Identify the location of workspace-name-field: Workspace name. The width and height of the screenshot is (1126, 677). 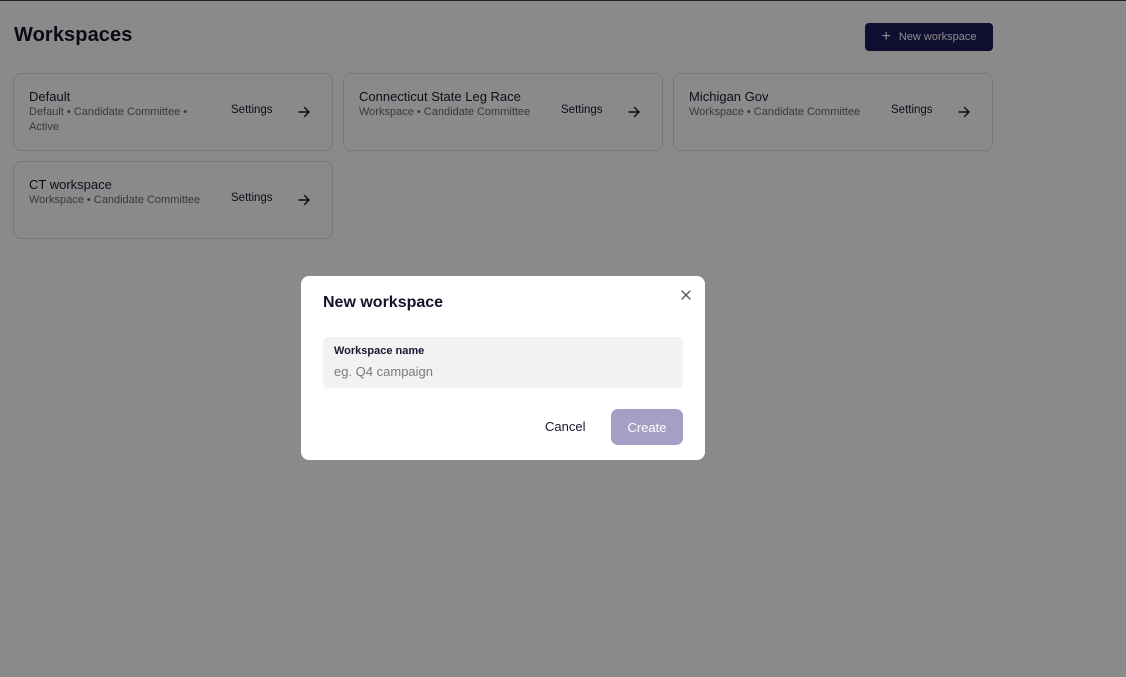
(503, 362).